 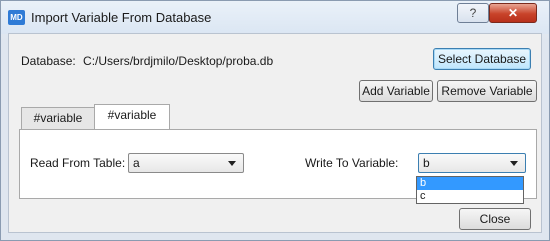 What do you see at coordinates (78, 163) in the screenshot?
I see `read-from-table-label: Read From Table:` at bounding box center [78, 163].